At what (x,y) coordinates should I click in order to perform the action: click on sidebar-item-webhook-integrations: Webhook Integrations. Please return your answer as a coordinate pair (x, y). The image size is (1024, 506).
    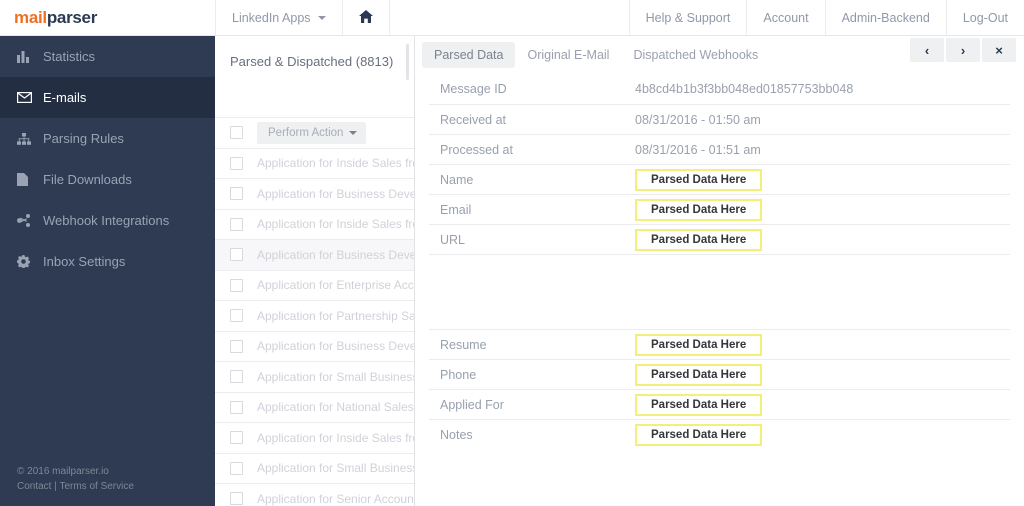
    Looking at the image, I should click on (107, 220).